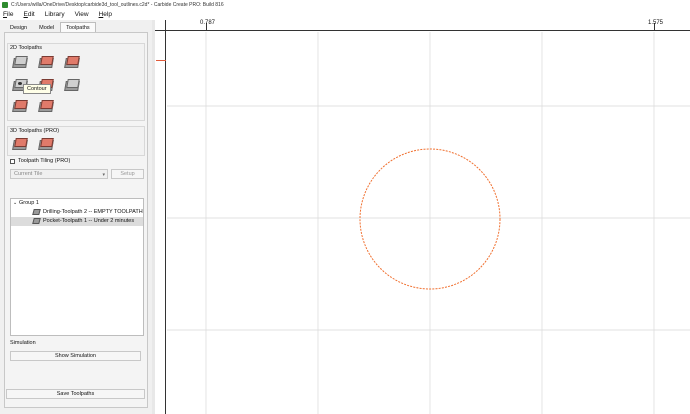  I want to click on finish-3d-toolpath-icon, so click(46, 144).